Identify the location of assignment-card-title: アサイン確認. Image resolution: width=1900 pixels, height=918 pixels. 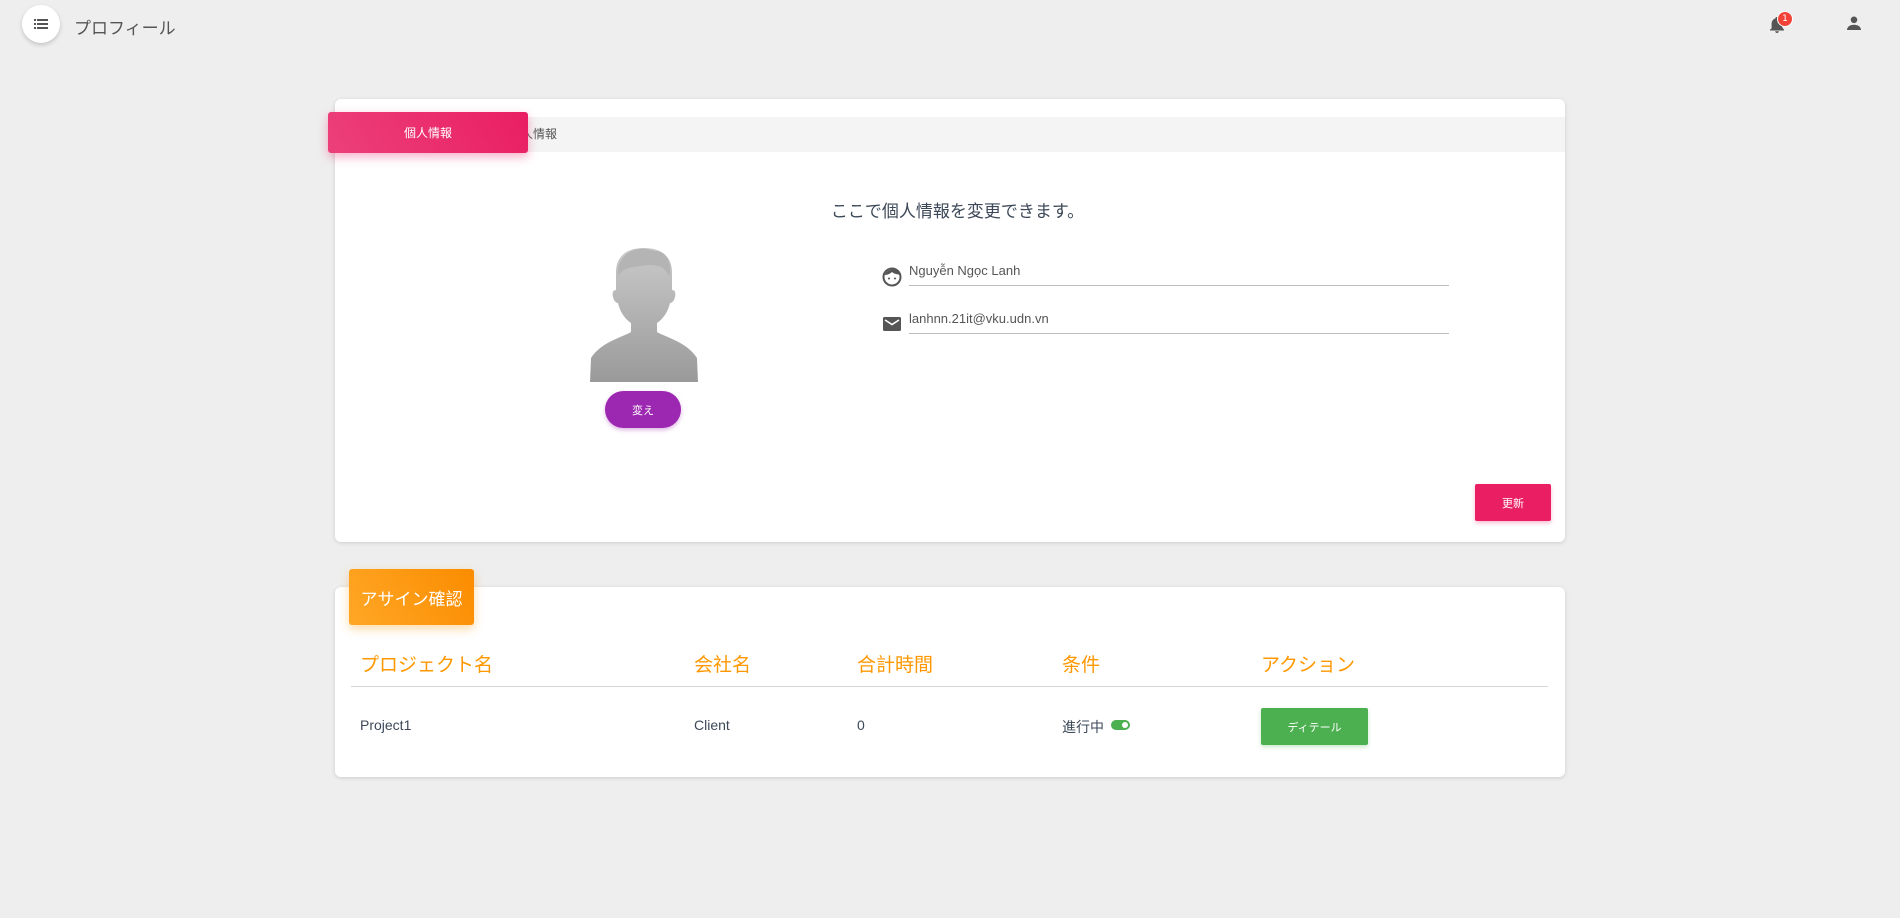
(411, 597).